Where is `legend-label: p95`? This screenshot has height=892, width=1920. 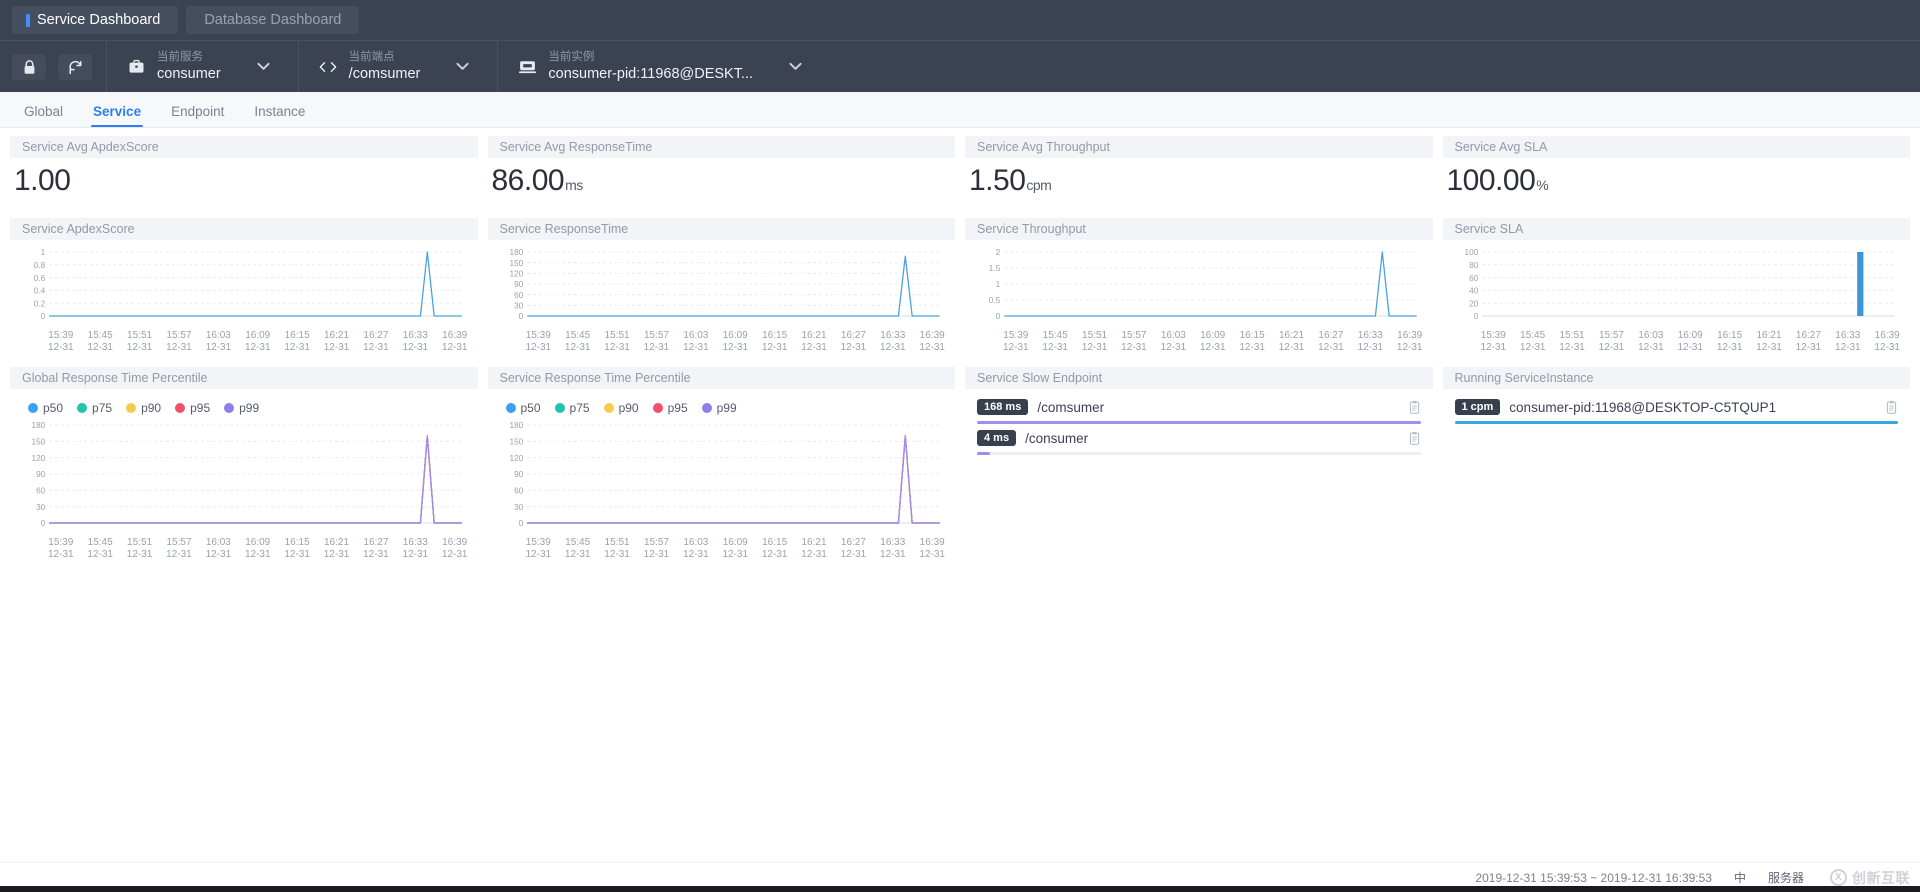
legend-label: p95 is located at coordinates (200, 408).